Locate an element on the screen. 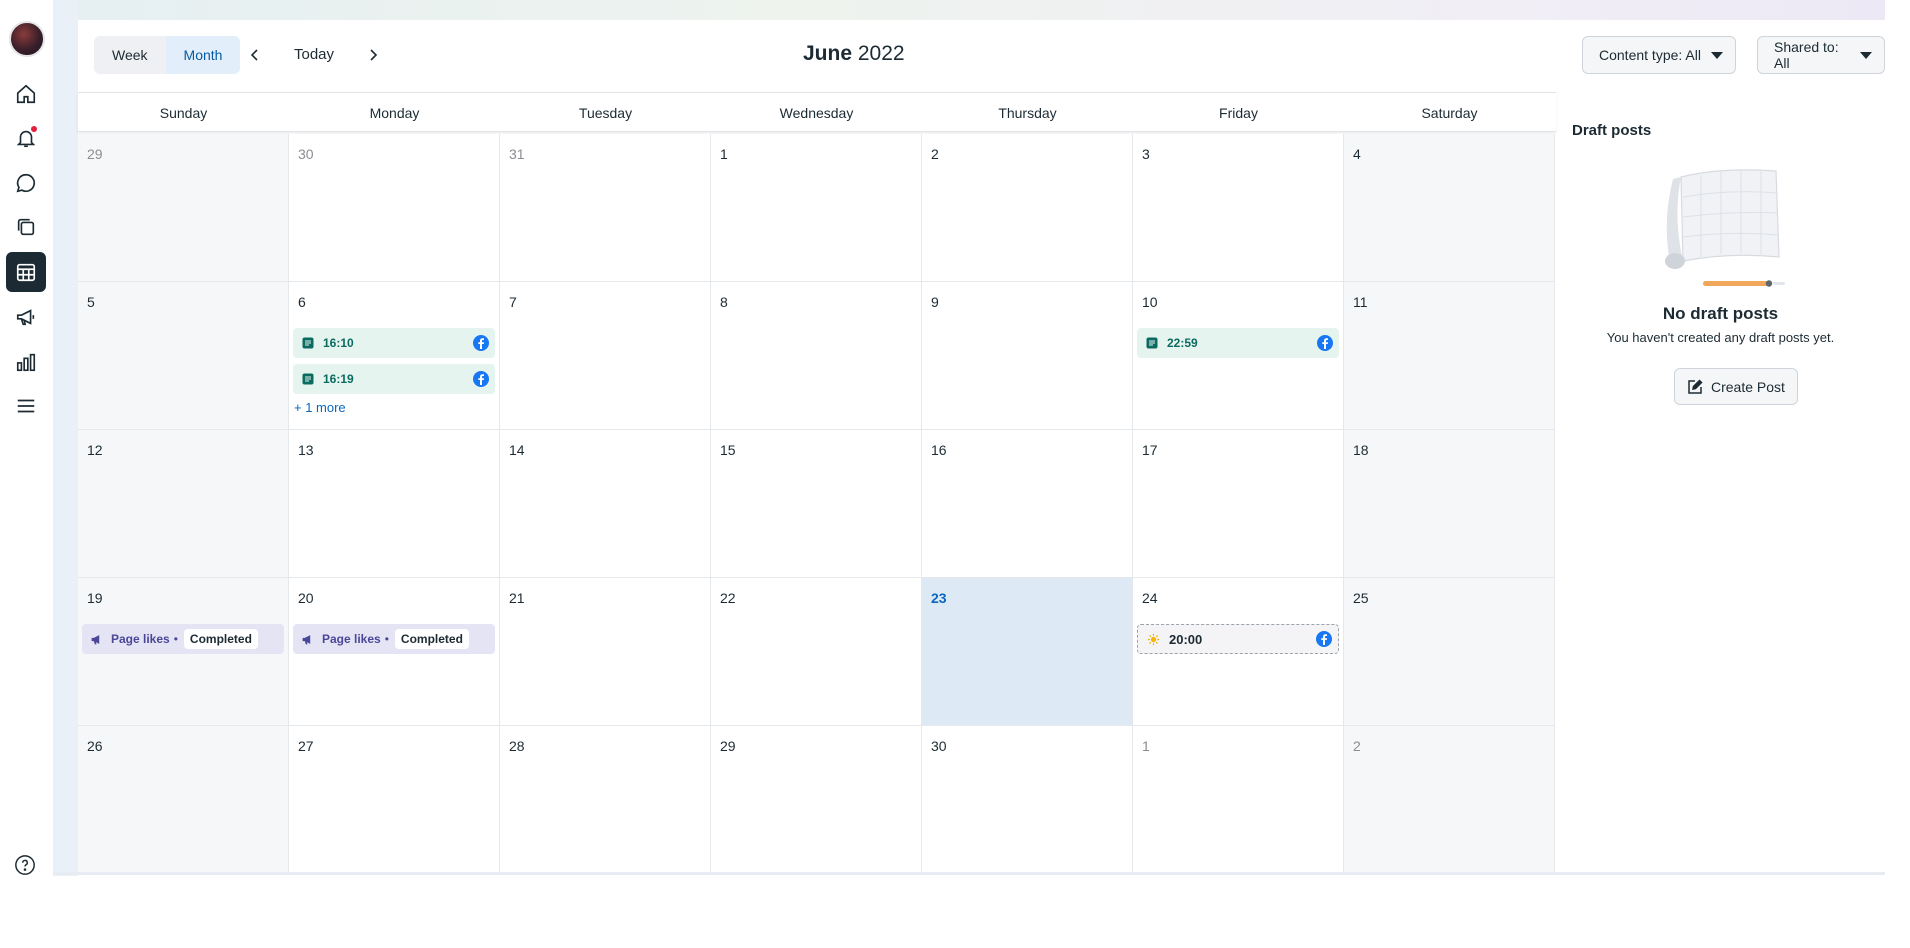 This screenshot has height=948, width=1910. day-number: 9 is located at coordinates (935, 302).